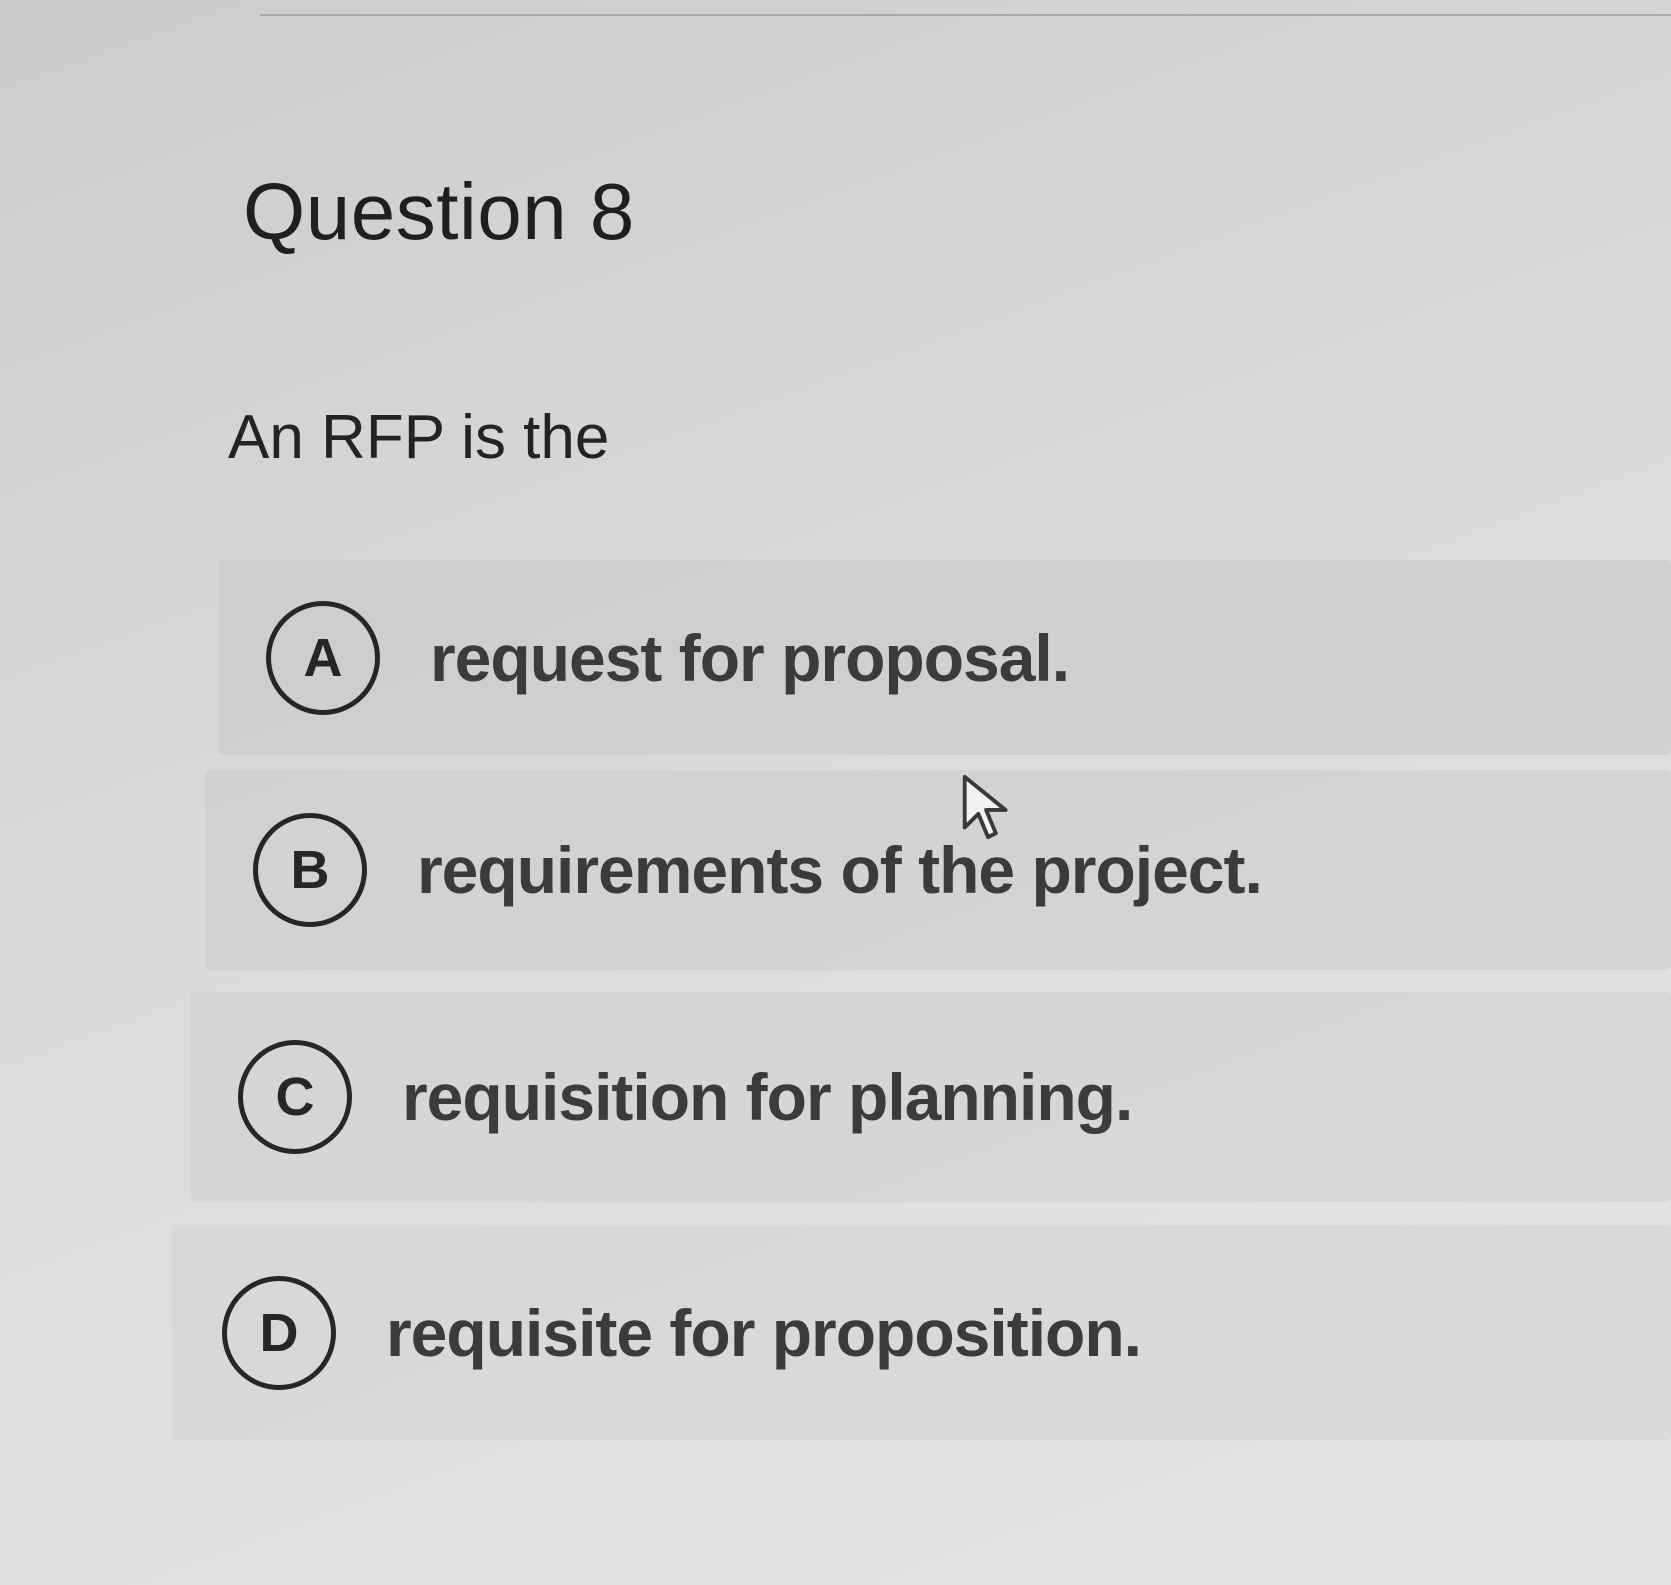 The image size is (1671, 1585). I want to click on option-d-letter-badge: D, so click(279, 1332).